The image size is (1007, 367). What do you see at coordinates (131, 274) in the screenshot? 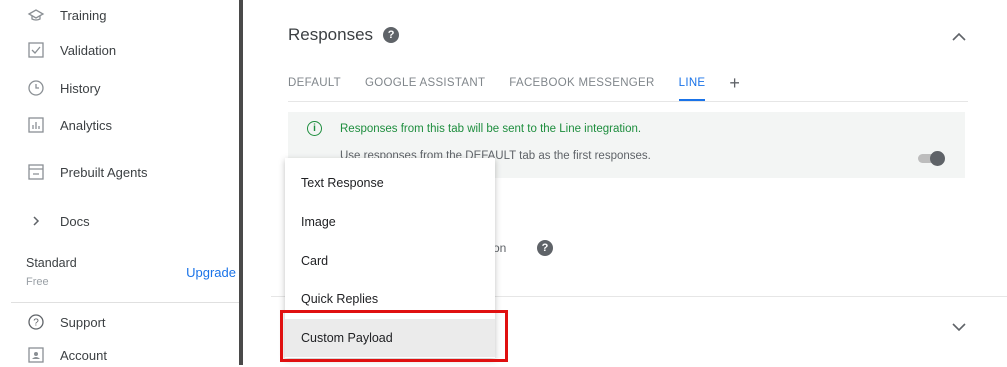
I see `plan-info: Standard Free Upgrade` at bounding box center [131, 274].